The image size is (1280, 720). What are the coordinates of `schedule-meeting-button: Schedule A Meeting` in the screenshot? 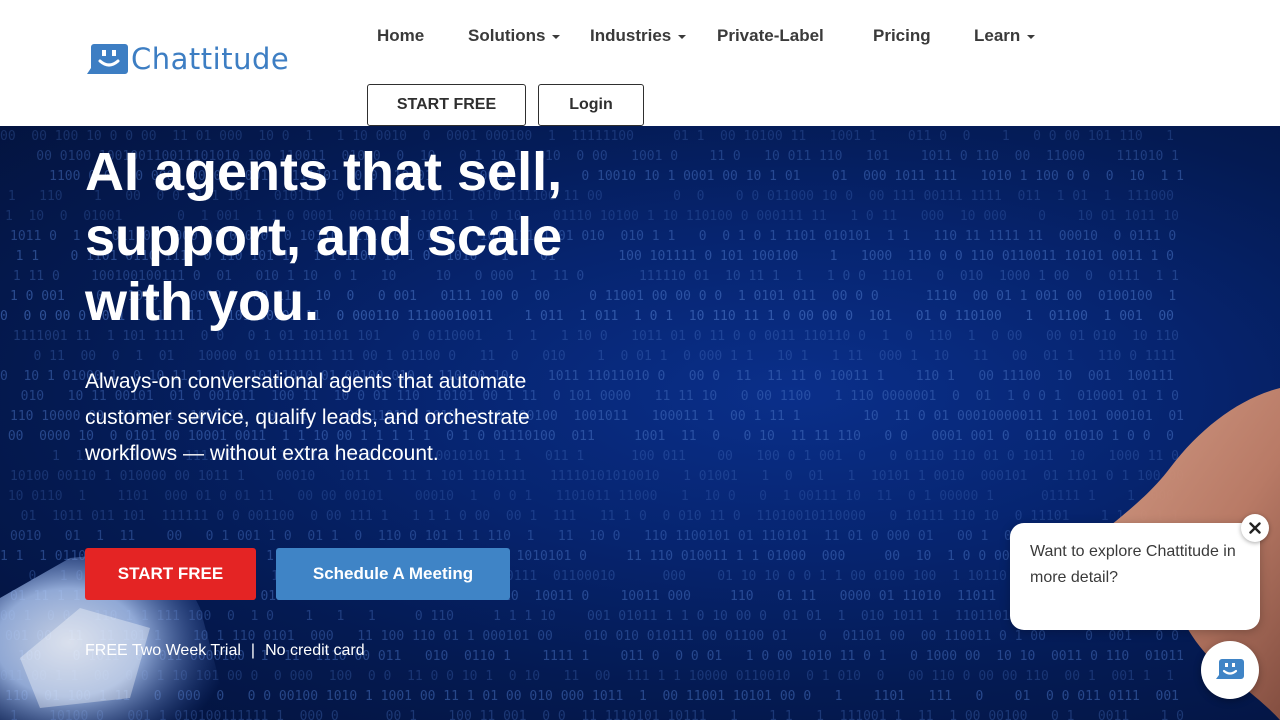 It's located at (393, 574).